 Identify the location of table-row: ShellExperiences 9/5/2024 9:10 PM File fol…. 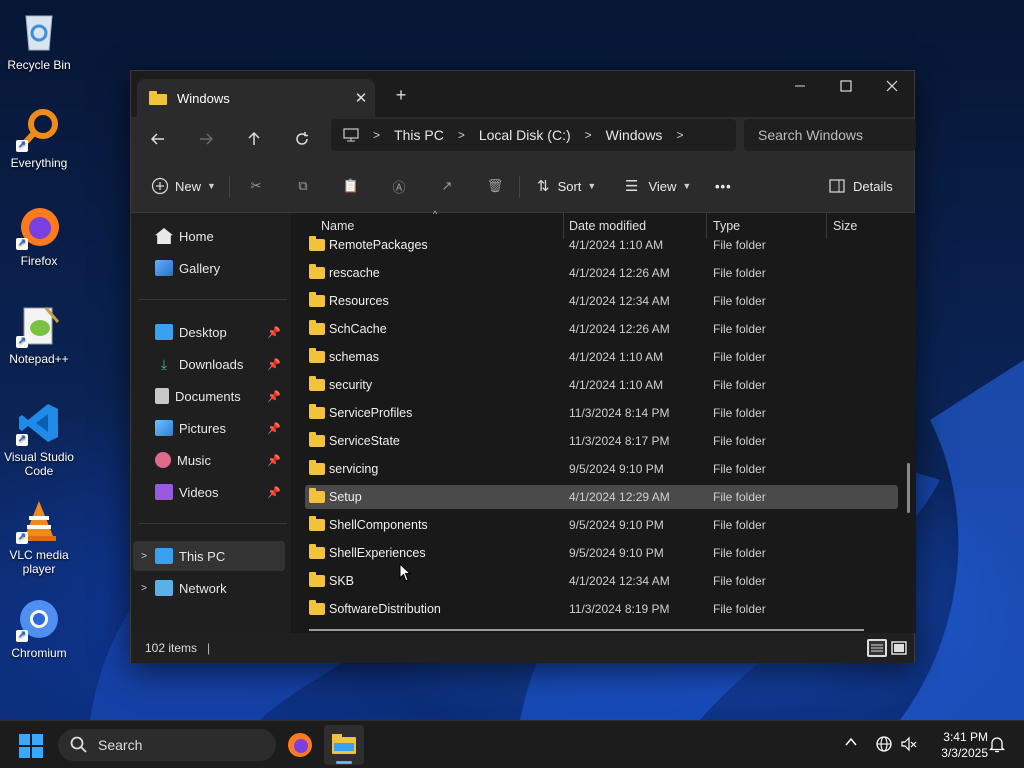
(601, 553).